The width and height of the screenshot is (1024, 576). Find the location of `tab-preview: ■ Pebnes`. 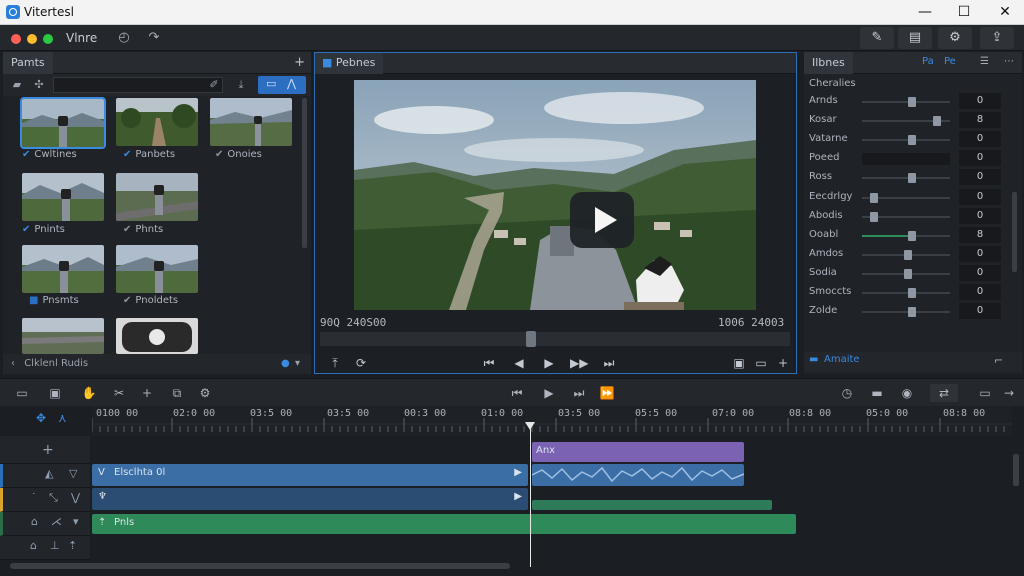

tab-preview: ■ Pebnes is located at coordinates (349, 63).